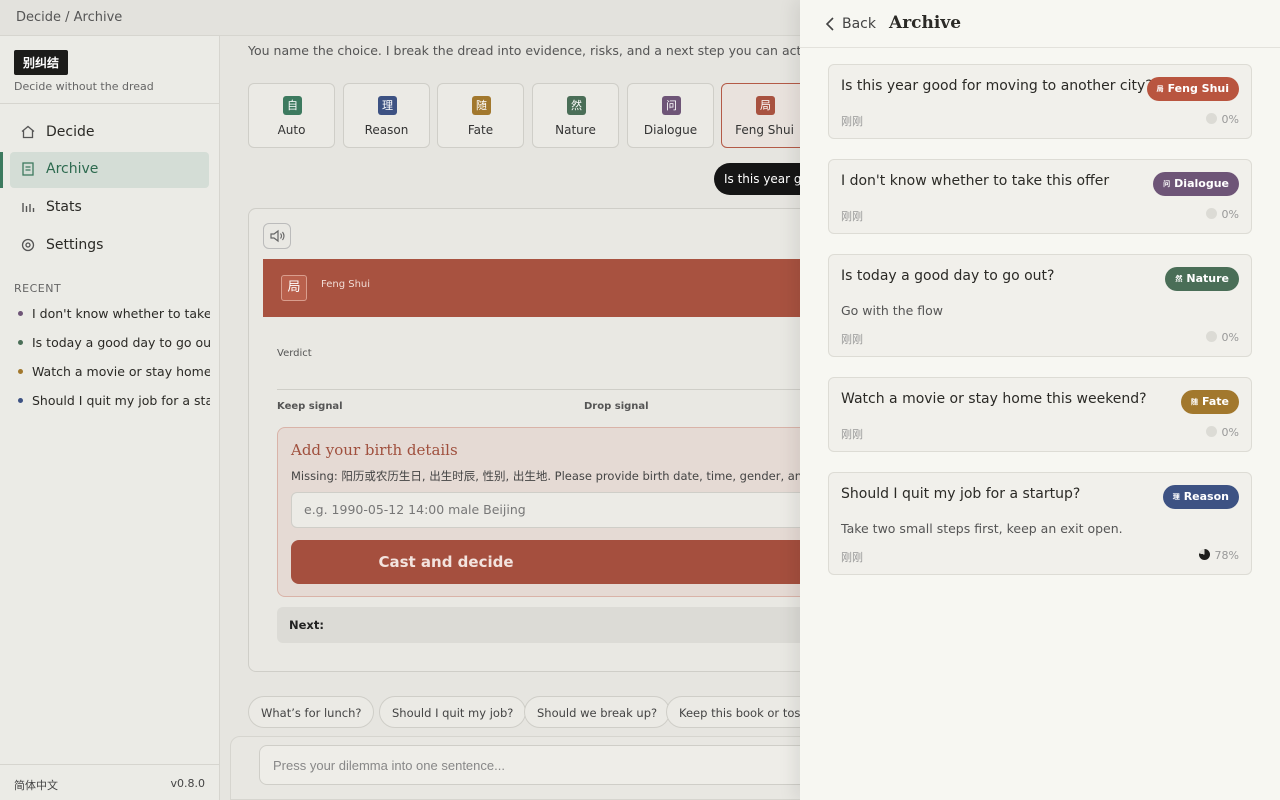 The image size is (1280, 800). I want to click on mode-glyph: 自, so click(292, 105).